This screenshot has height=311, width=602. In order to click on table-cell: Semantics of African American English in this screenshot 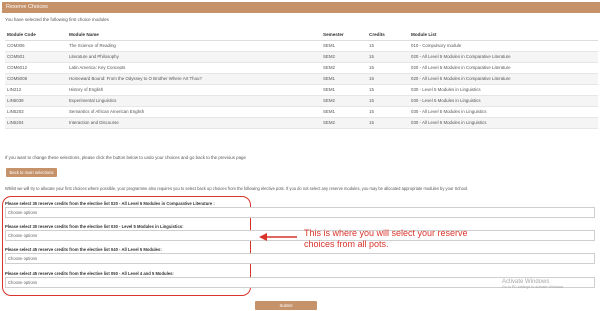, I will do `click(194, 112)`.